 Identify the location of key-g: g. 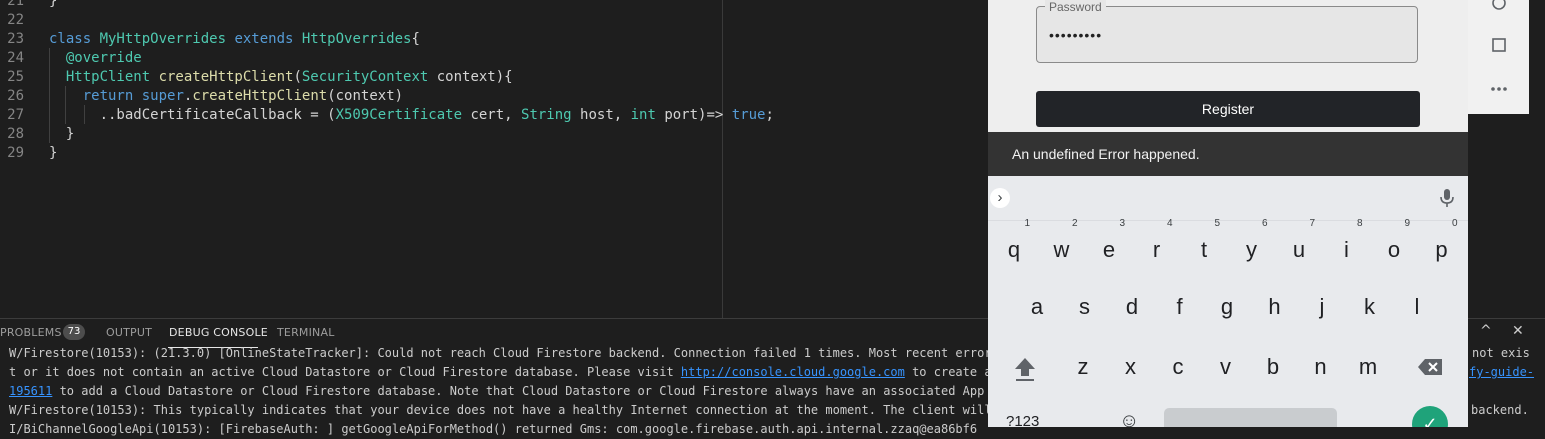
(1227, 307).